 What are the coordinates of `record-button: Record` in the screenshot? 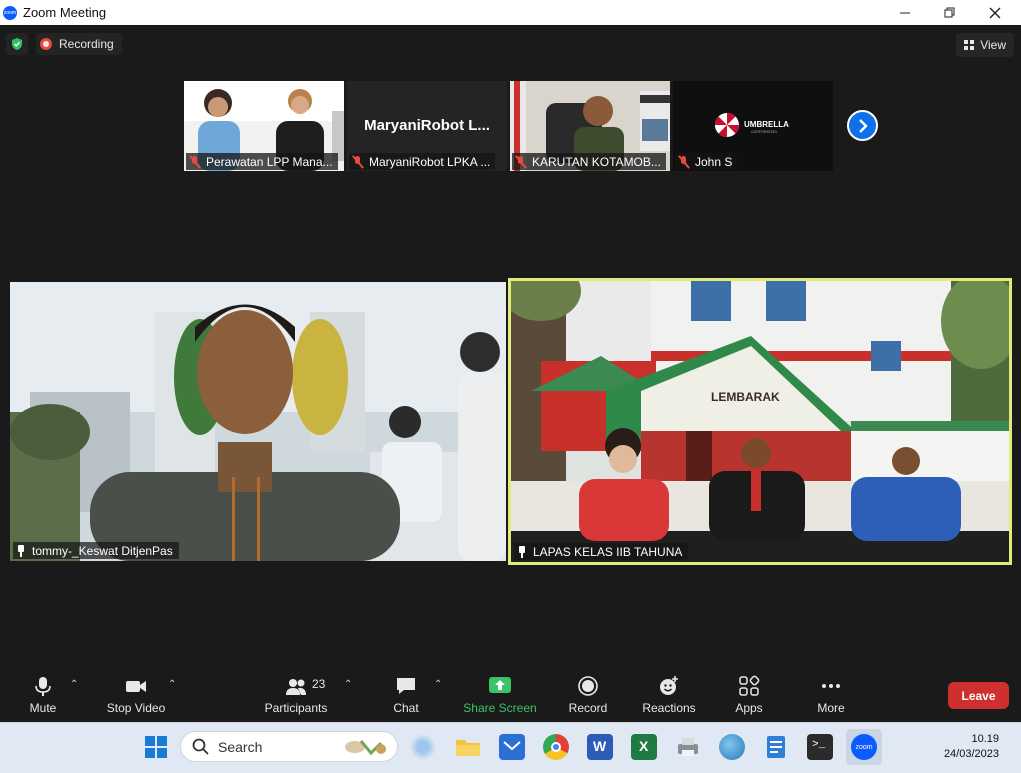 It's located at (588, 693).